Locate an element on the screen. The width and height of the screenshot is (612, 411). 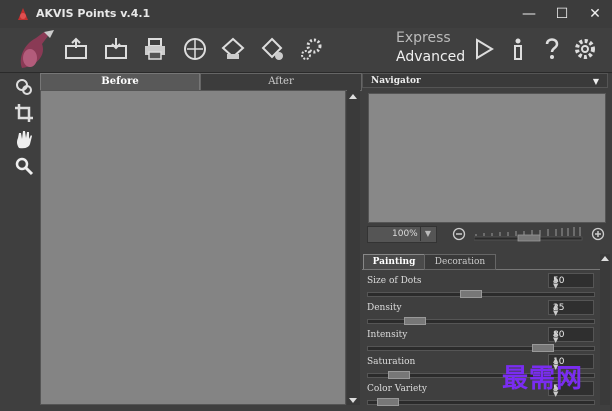
hand-tool-icon is located at coordinates (24, 140).